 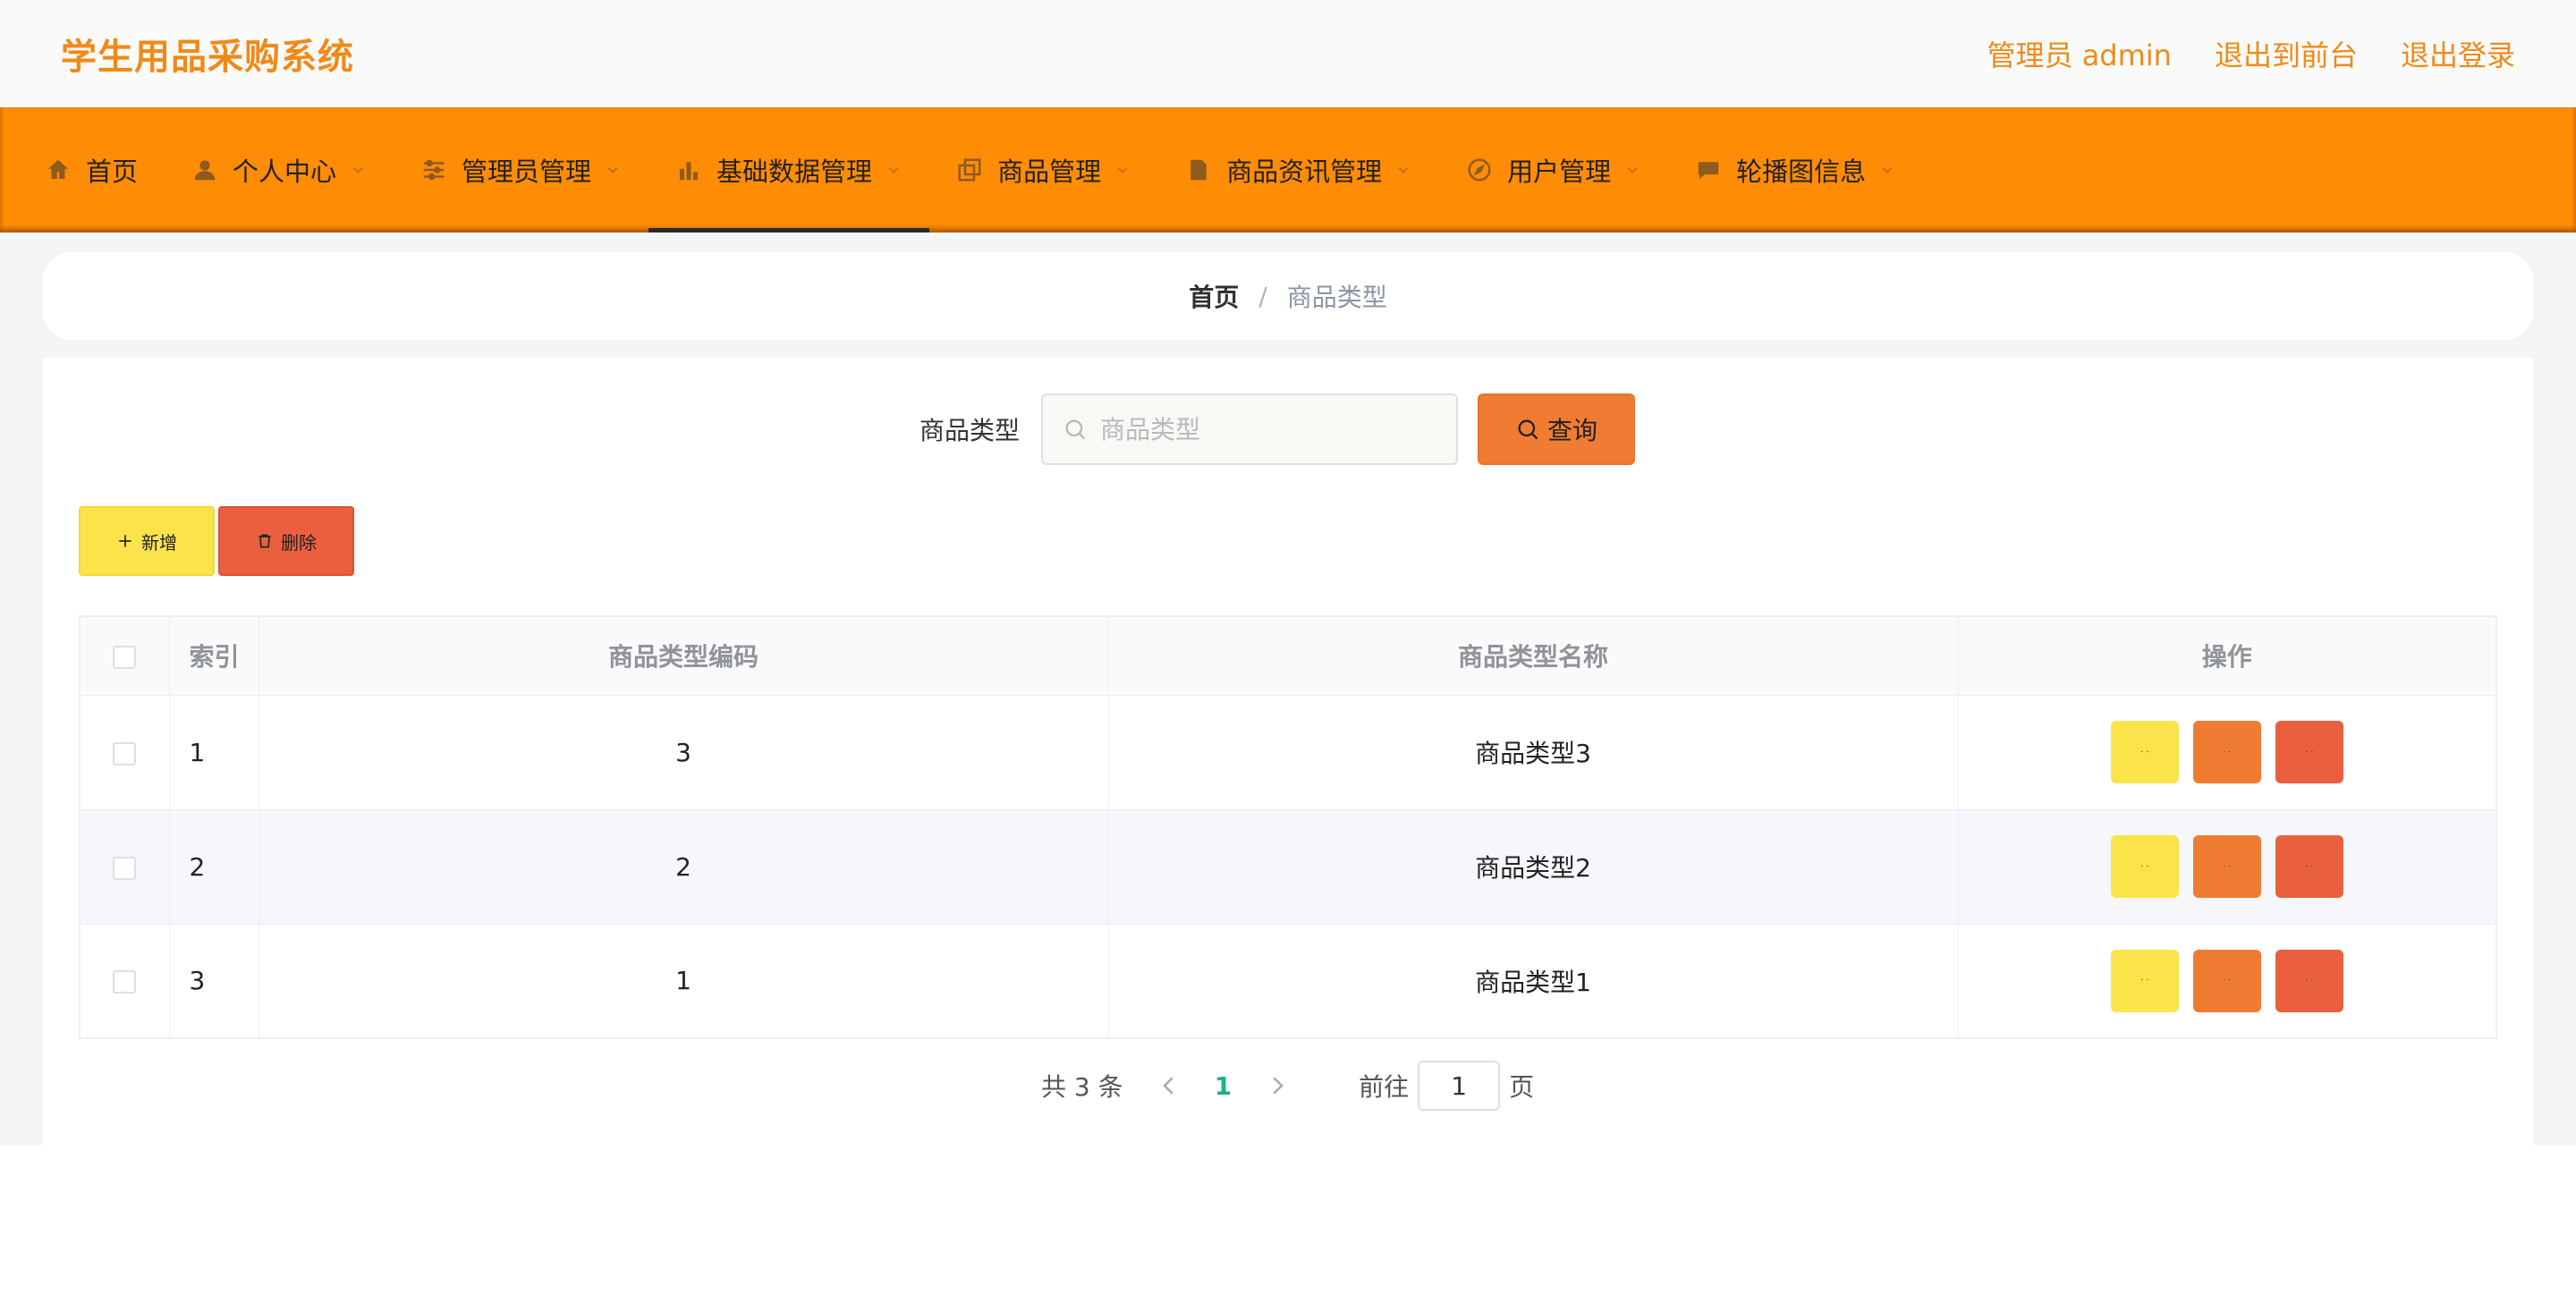 I want to click on cell-name: 商品类型1, so click(x=1533, y=981).